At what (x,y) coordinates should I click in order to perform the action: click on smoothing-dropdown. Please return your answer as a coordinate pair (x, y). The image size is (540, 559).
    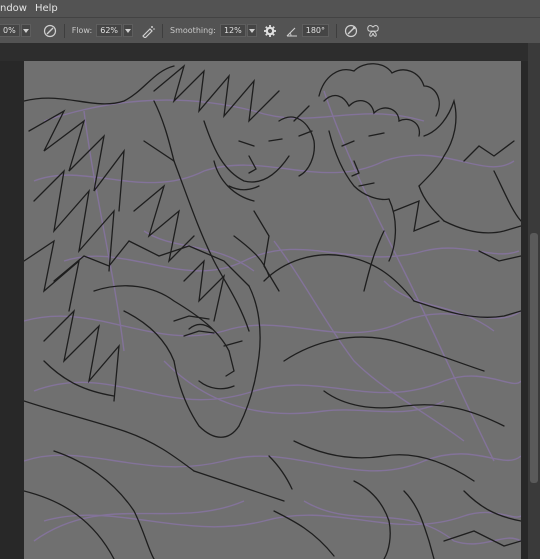
    Looking at the image, I should click on (251, 30).